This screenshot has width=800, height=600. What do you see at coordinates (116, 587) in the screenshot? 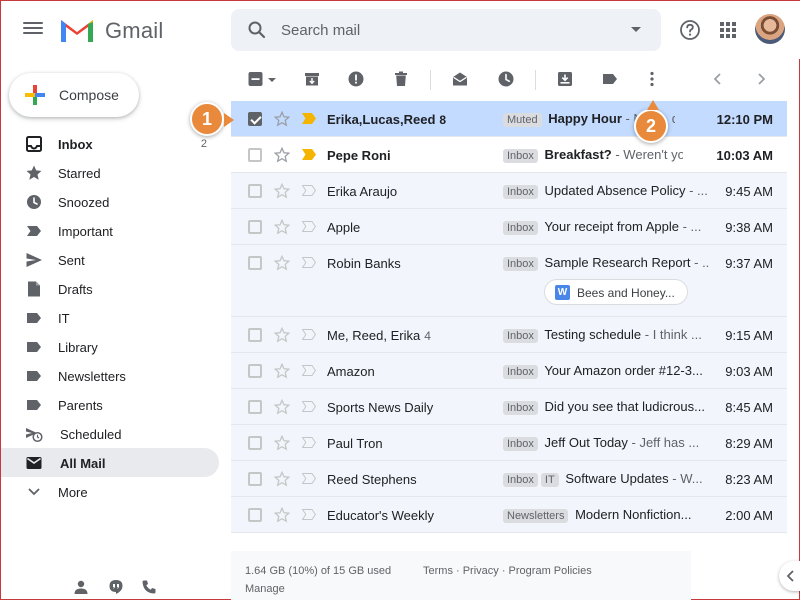
I see `hangouts-icon` at bounding box center [116, 587].